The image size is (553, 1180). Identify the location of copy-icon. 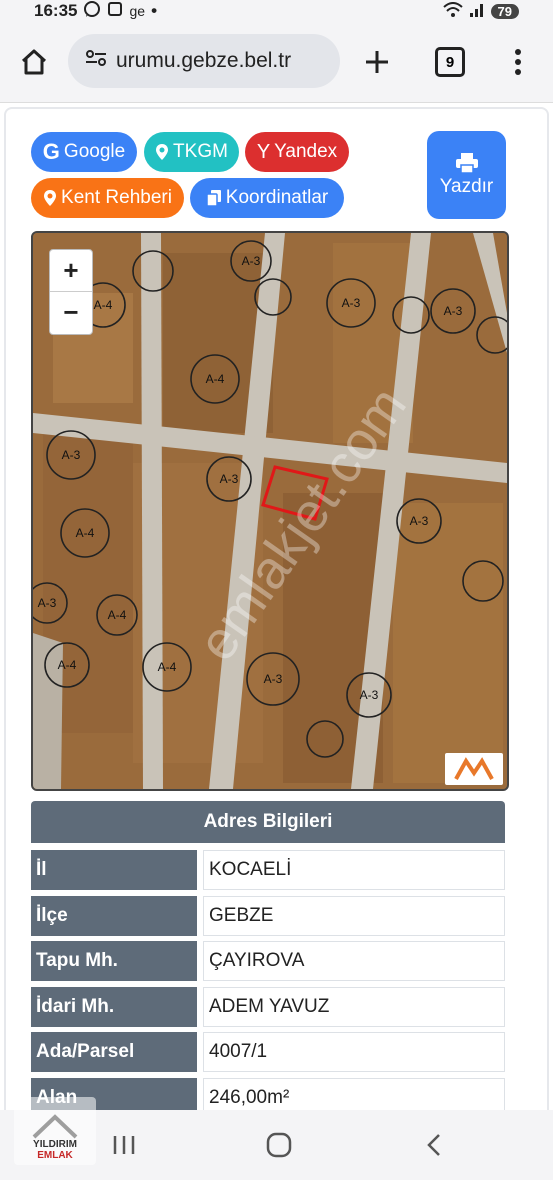
(213, 198).